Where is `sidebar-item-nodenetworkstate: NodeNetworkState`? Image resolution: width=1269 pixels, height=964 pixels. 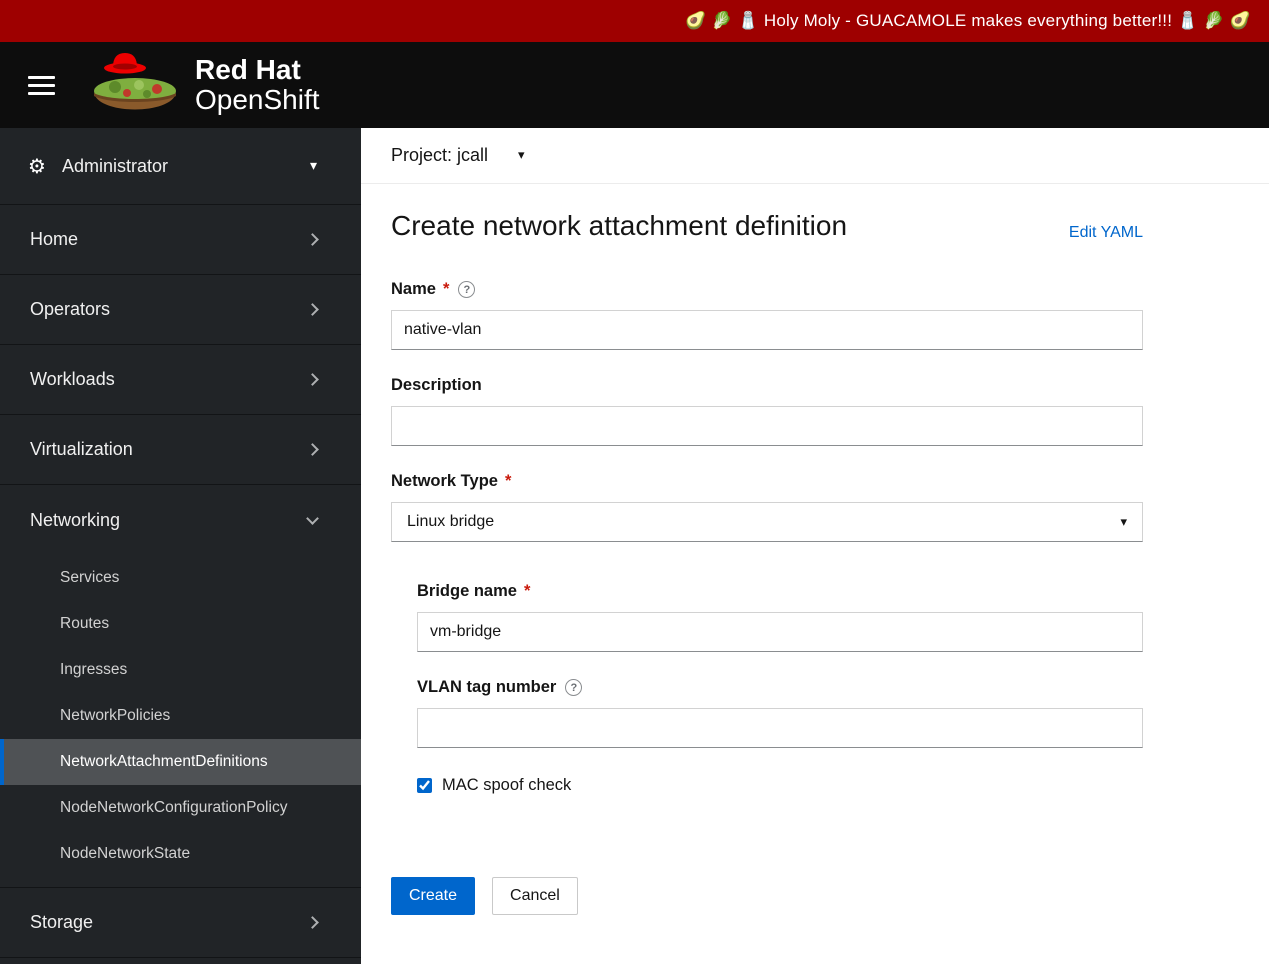 sidebar-item-nodenetworkstate: NodeNetworkState is located at coordinates (180, 854).